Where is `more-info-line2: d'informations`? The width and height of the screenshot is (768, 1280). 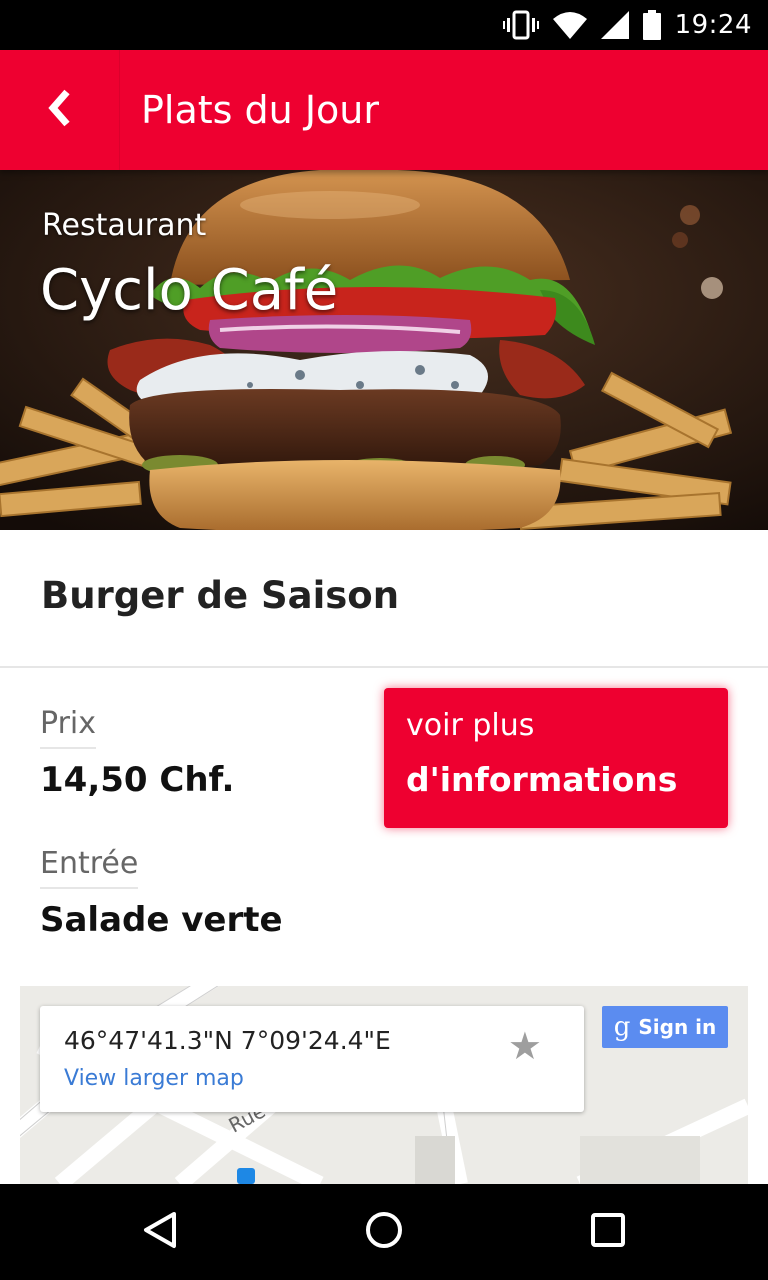 more-info-line2: d'informations is located at coordinates (542, 779).